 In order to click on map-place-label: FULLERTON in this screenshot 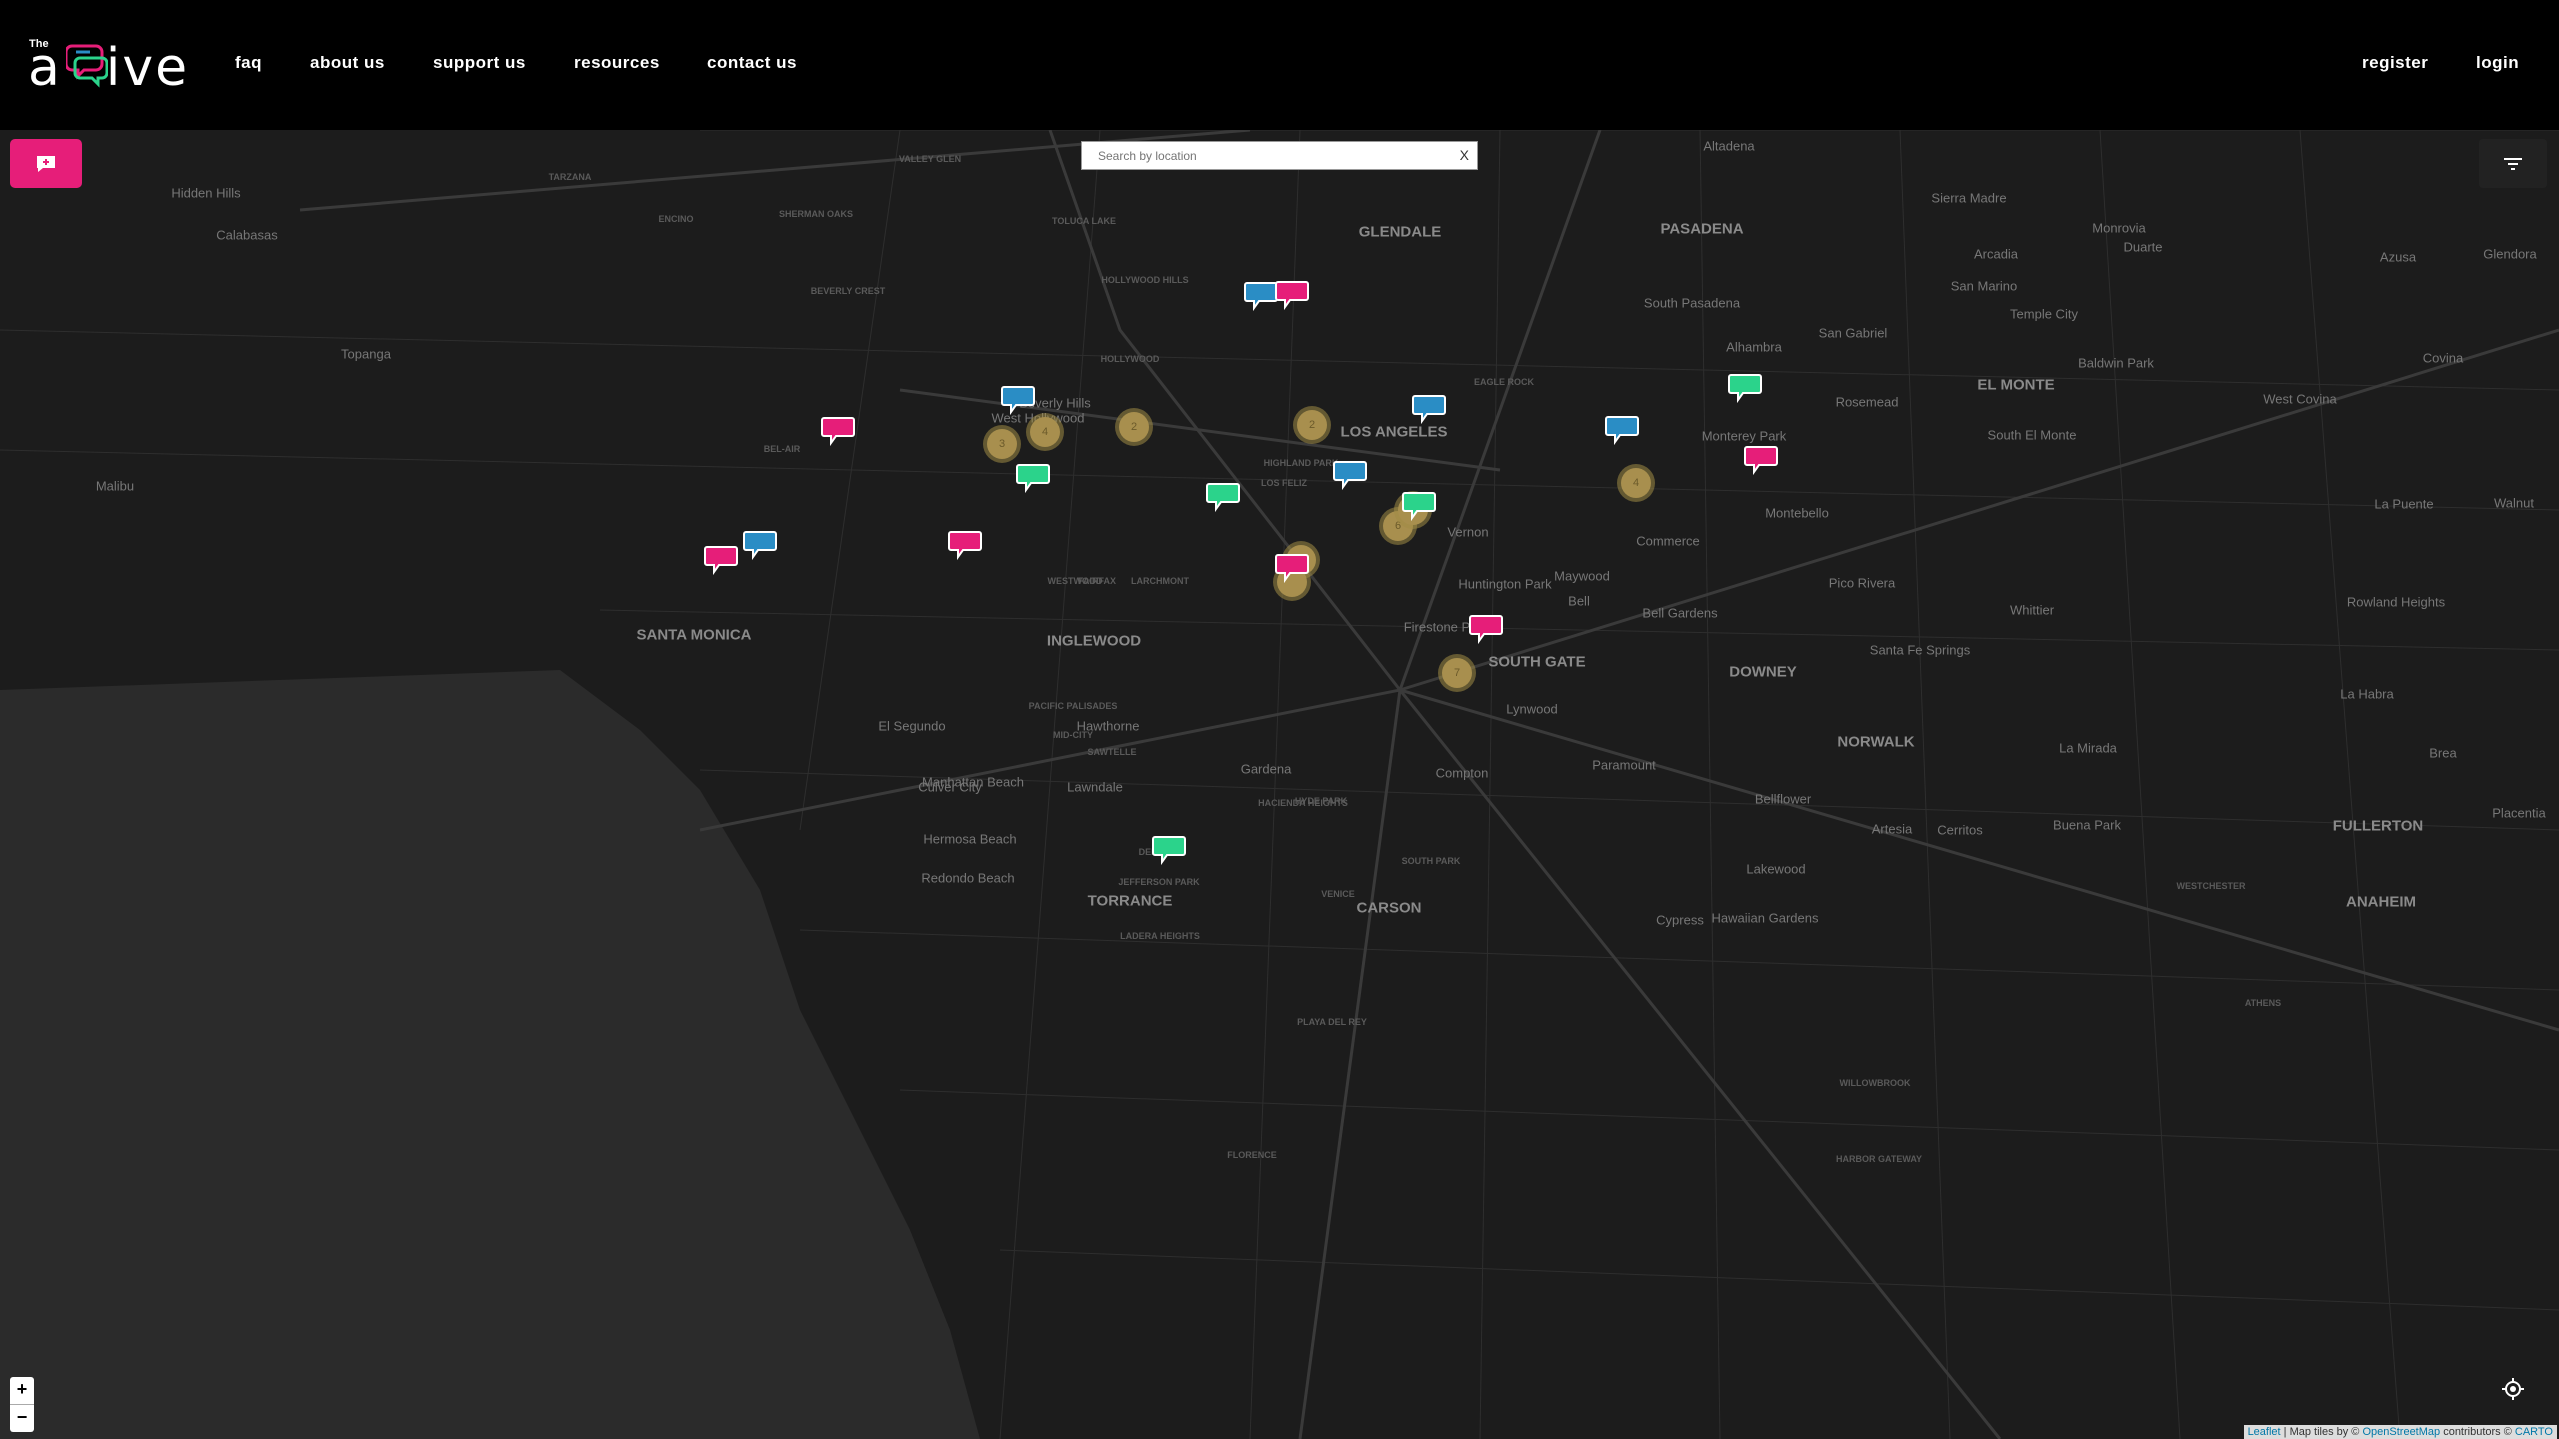, I will do `click(2378, 826)`.